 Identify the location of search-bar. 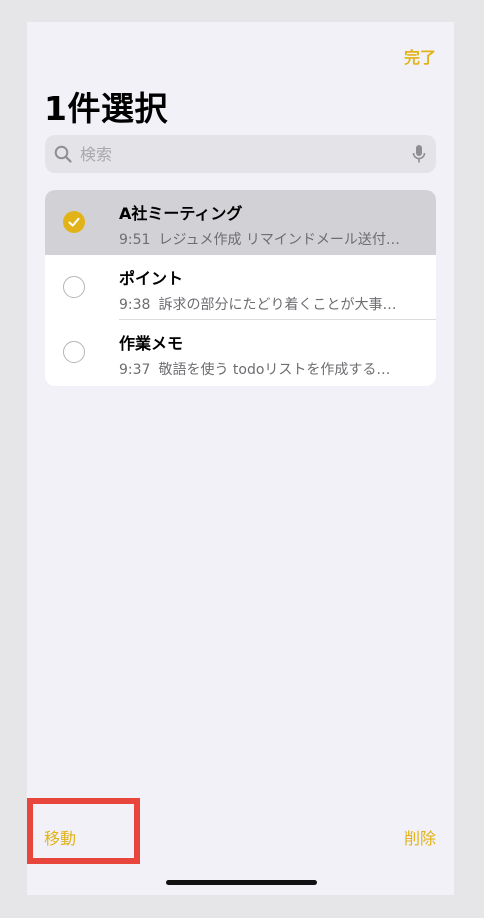
(240, 154).